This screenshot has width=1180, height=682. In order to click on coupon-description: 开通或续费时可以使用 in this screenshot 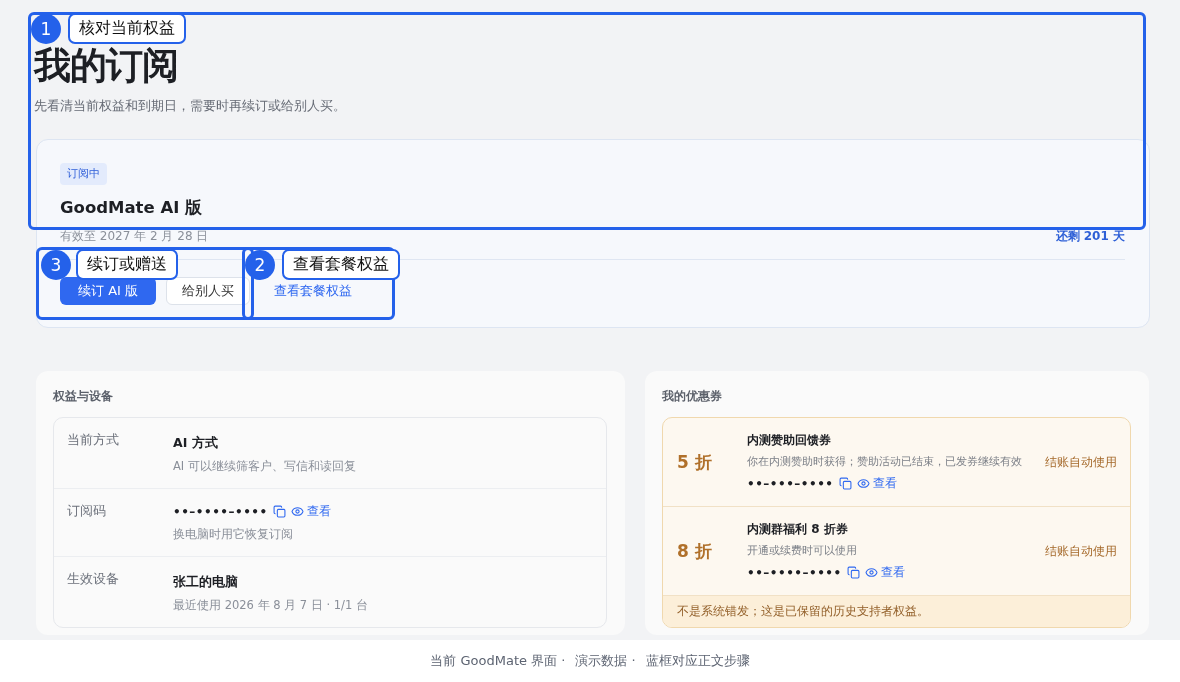, I will do `click(802, 551)`.